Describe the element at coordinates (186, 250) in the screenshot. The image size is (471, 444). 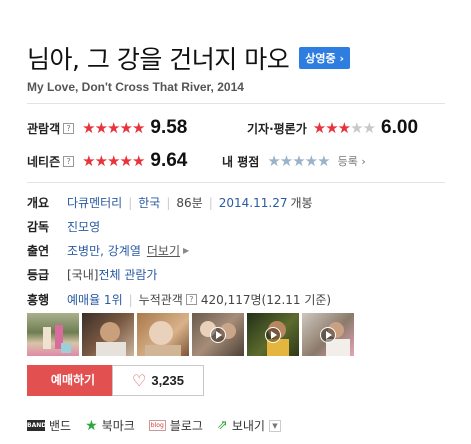
I see `caret-right-icon: ▶` at that location.